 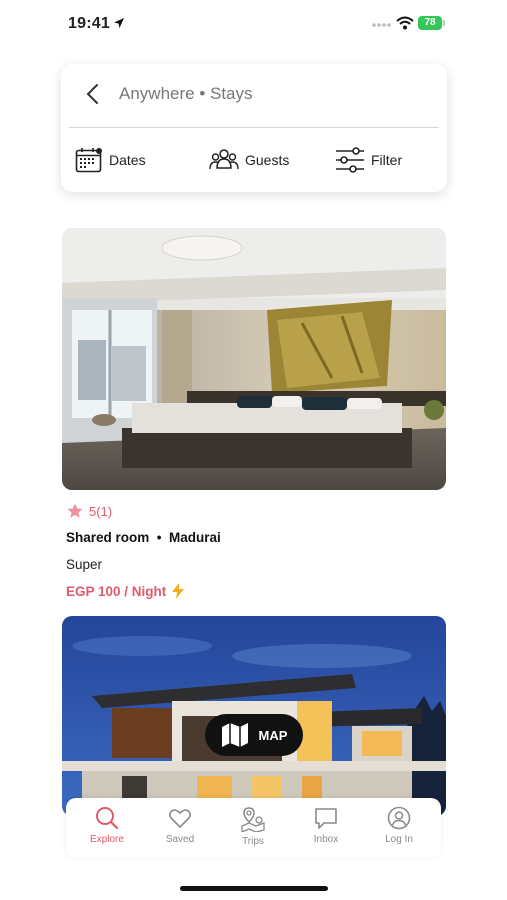 I want to click on dates-label: Dates, so click(x=127, y=160).